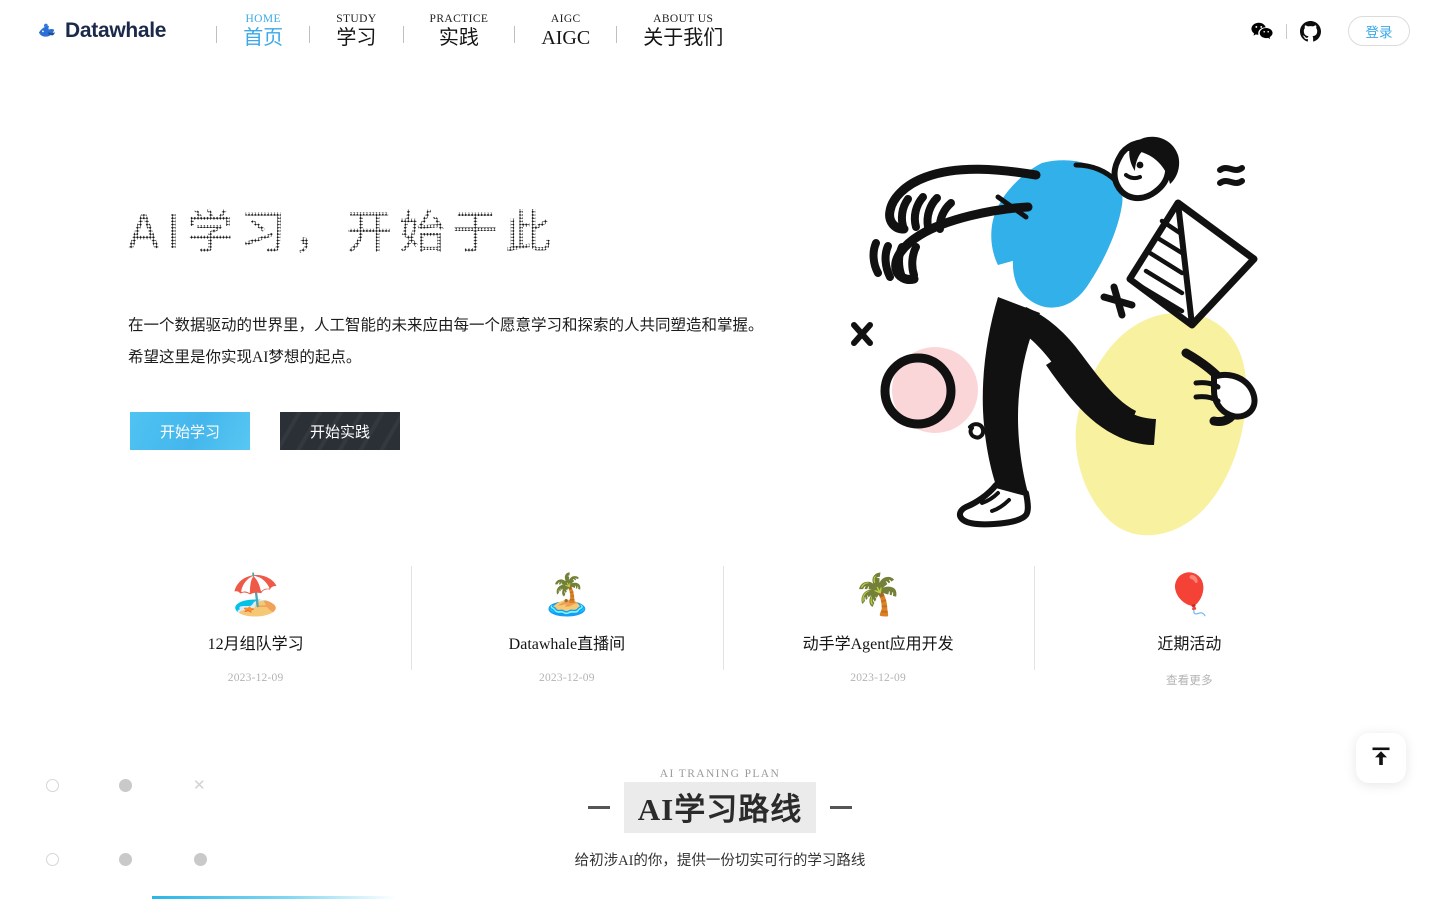 This screenshot has height=900, width=1440. I want to click on card-meta-view-more: 查看更多, so click(1189, 680).